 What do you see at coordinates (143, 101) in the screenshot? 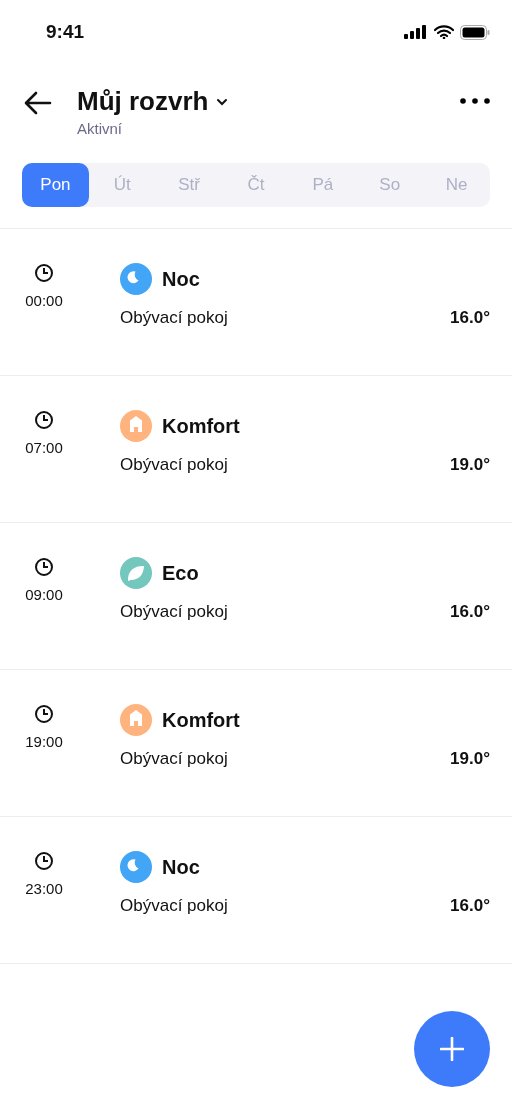
I see `screen-title: Můj rozvrh` at bounding box center [143, 101].